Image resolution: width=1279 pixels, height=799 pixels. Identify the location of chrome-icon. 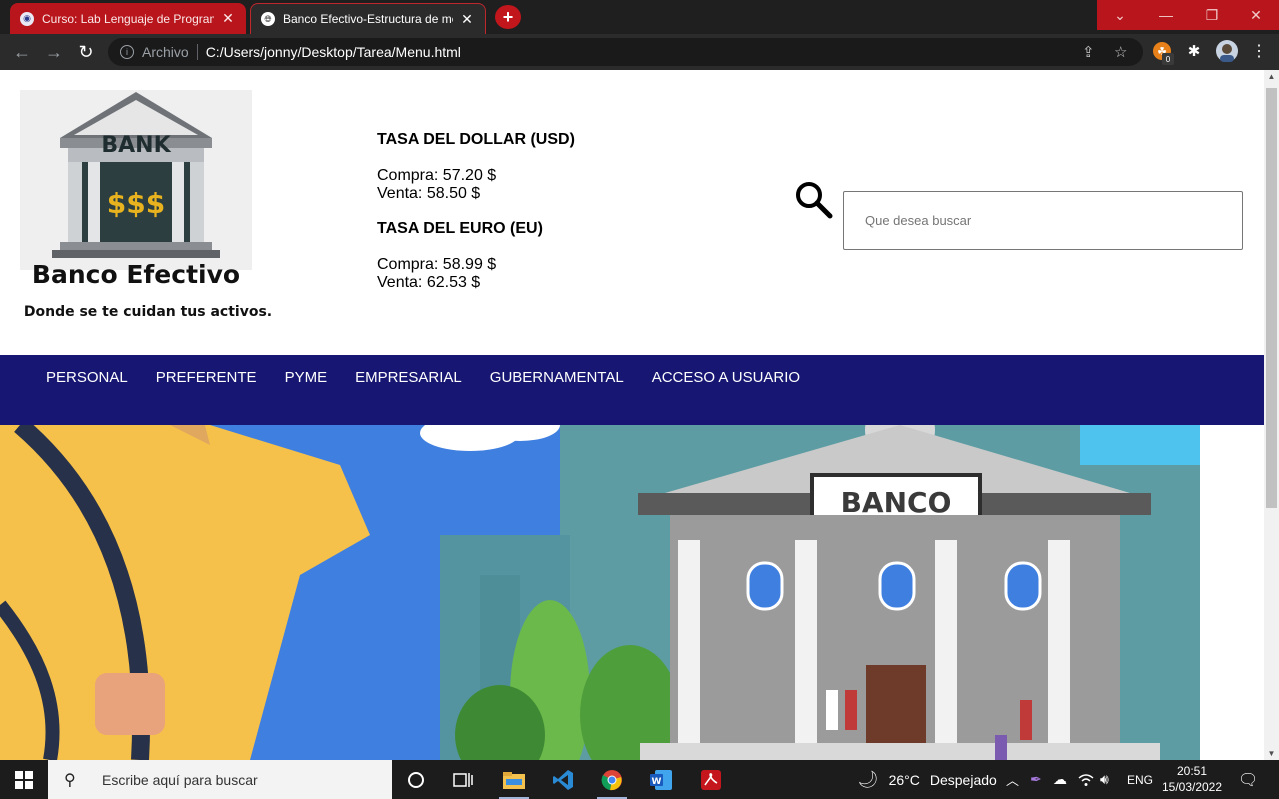
(612, 779).